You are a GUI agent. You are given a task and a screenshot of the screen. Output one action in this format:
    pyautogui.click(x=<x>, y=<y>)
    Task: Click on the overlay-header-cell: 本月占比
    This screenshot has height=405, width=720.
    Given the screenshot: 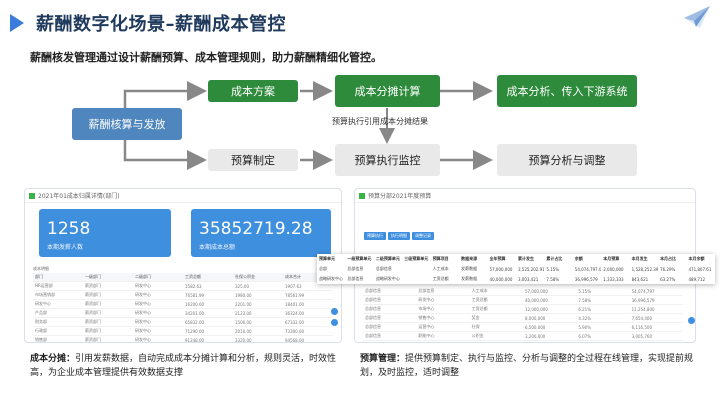 What is the action you would take?
    pyautogui.click(x=668, y=258)
    